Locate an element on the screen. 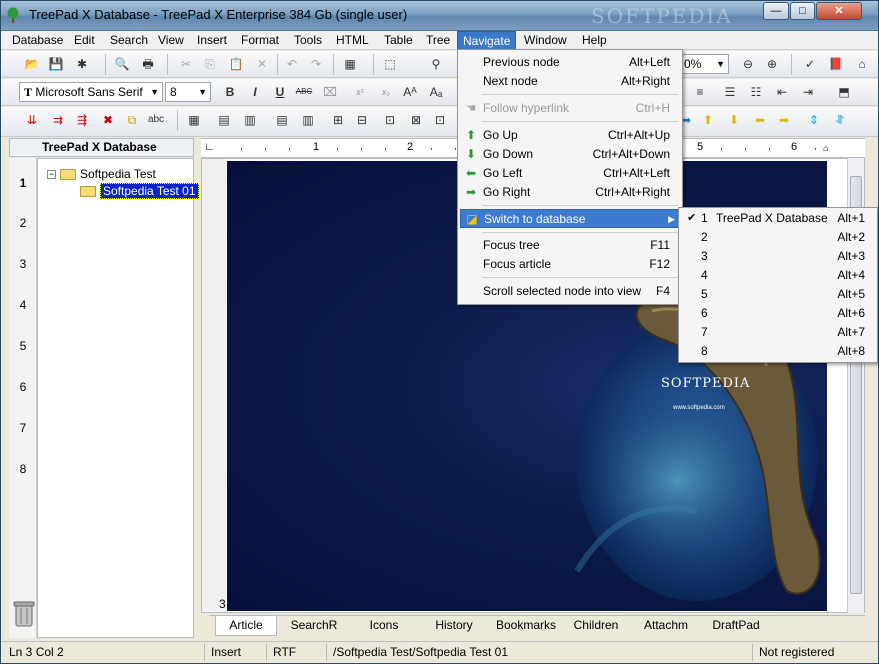 The image size is (879, 664). menu-help: Help is located at coordinates (594, 40).